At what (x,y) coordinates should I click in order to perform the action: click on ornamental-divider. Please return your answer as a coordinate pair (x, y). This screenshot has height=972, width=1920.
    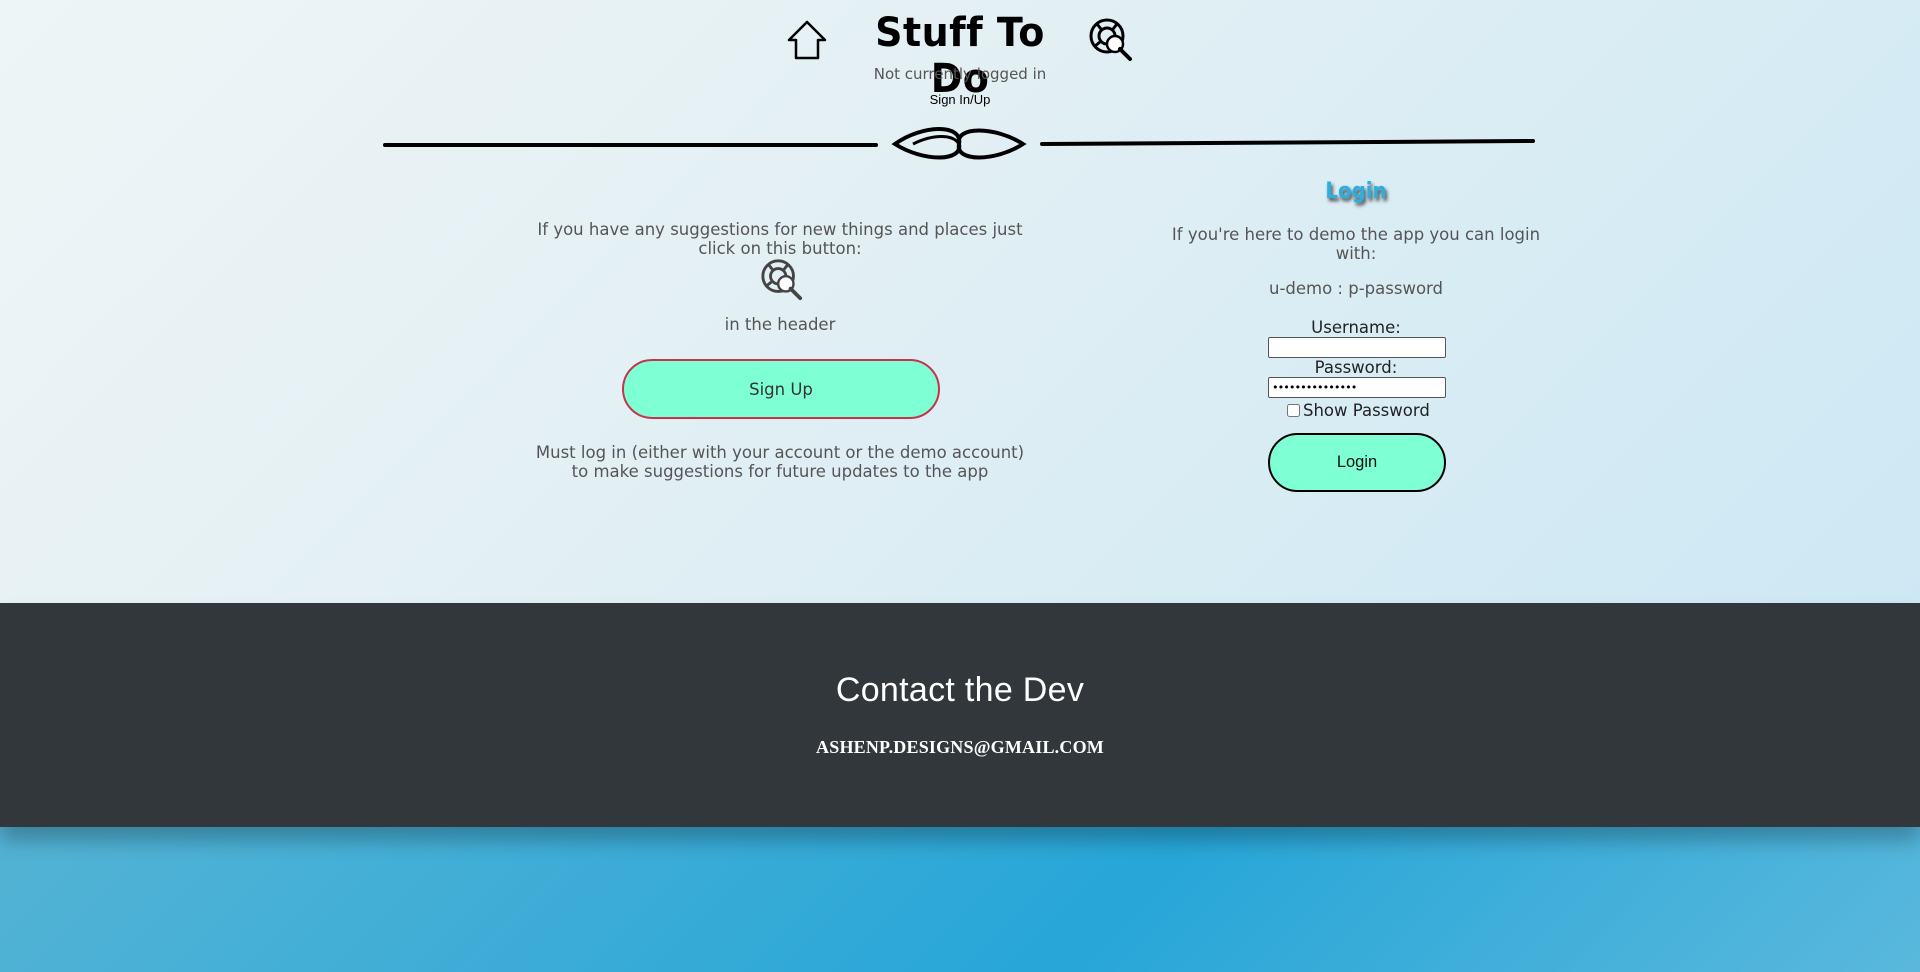
    Looking at the image, I should click on (959, 143).